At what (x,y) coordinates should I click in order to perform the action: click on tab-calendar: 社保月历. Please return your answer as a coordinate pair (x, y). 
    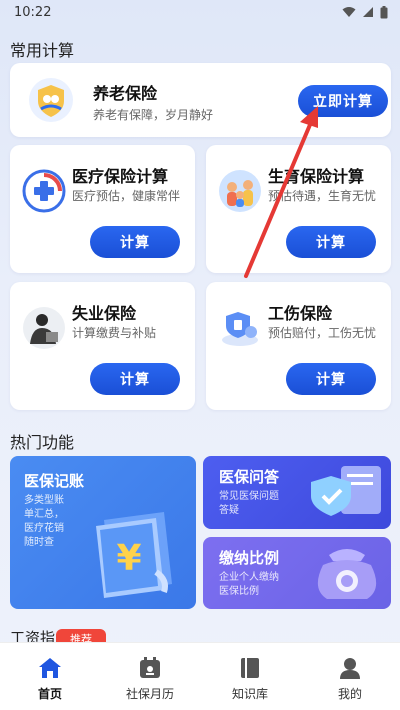
    Looking at the image, I should click on (150, 676).